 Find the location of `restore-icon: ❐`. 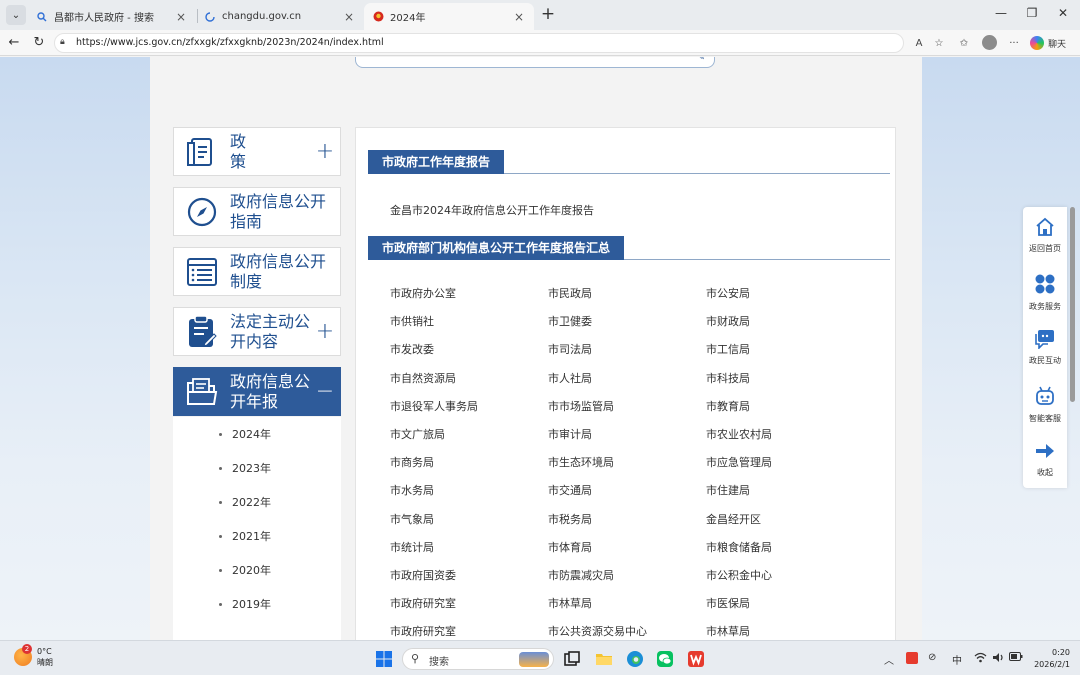

restore-icon: ❐ is located at coordinates (1032, 13).